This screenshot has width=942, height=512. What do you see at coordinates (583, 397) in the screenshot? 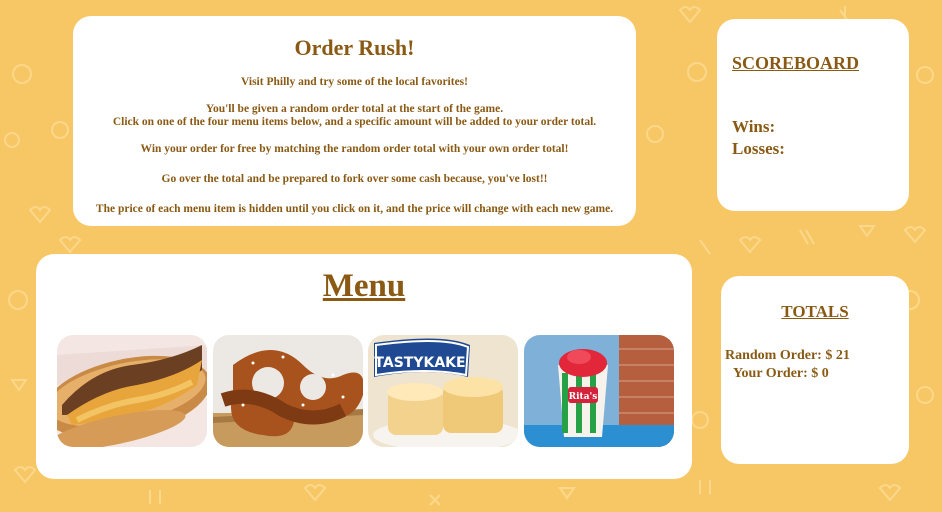
I see `ritas-brand-text: Rita's` at bounding box center [583, 397].